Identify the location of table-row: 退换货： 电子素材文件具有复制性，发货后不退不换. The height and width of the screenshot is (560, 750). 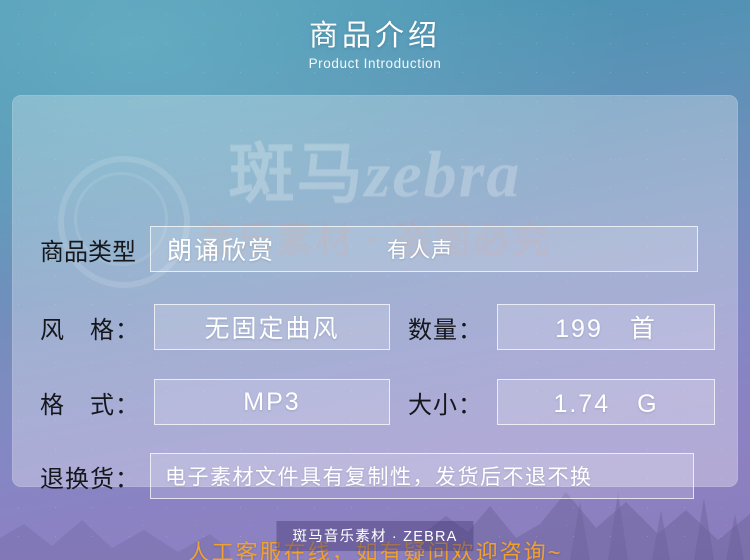
(367, 476).